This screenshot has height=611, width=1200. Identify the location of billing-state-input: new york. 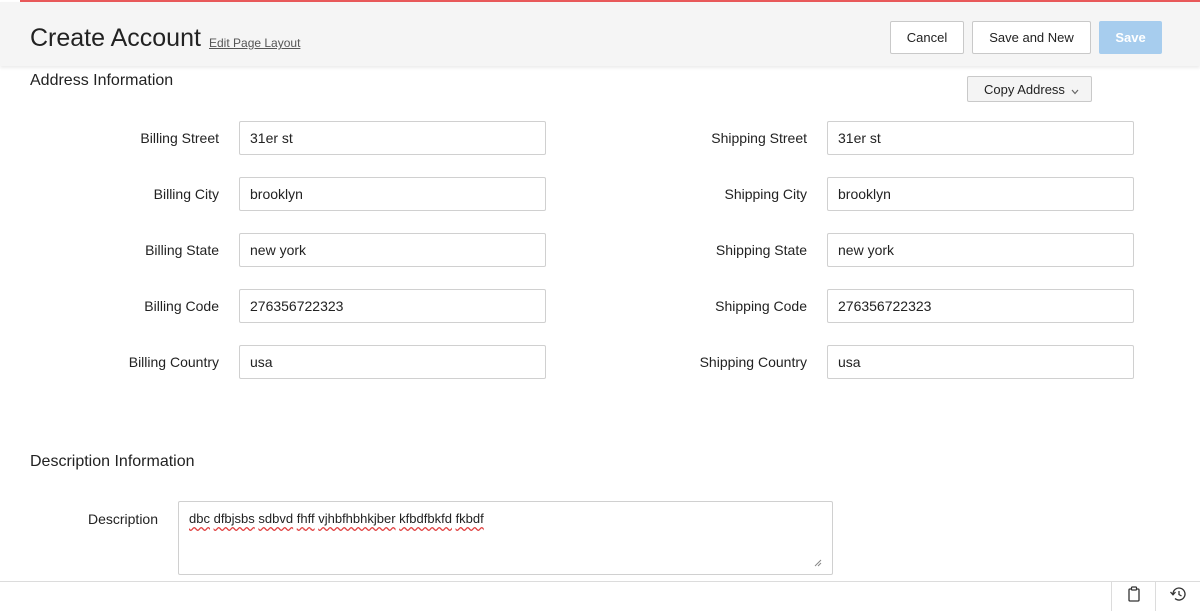
(392, 250).